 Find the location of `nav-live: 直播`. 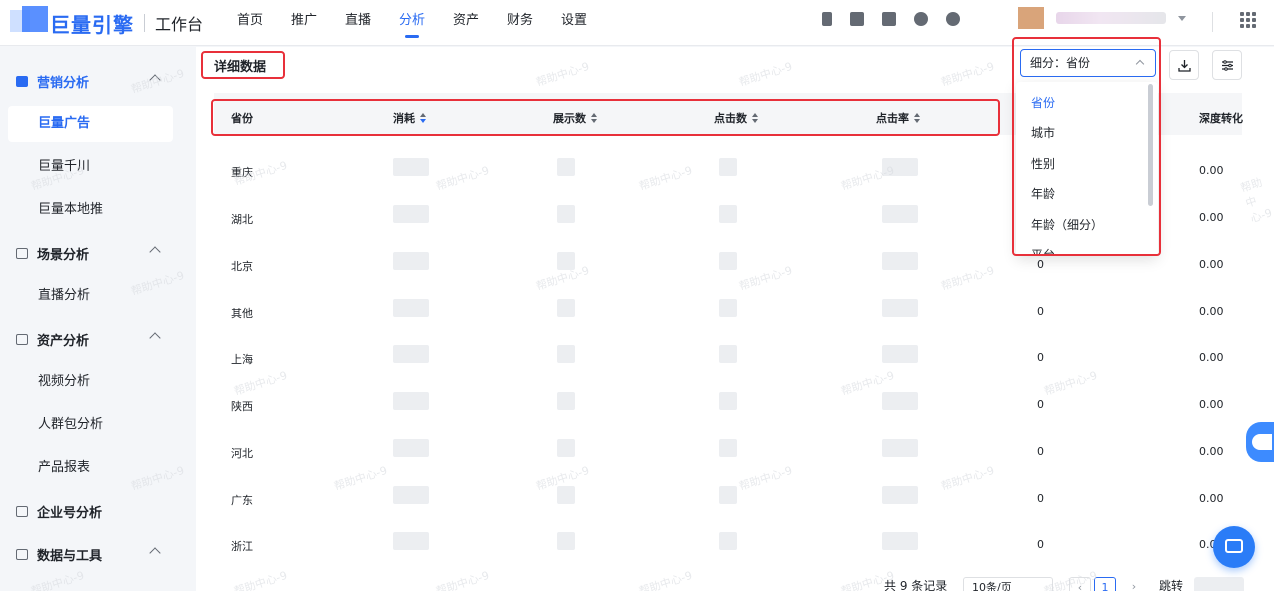

nav-live: 直播 is located at coordinates (358, 23).